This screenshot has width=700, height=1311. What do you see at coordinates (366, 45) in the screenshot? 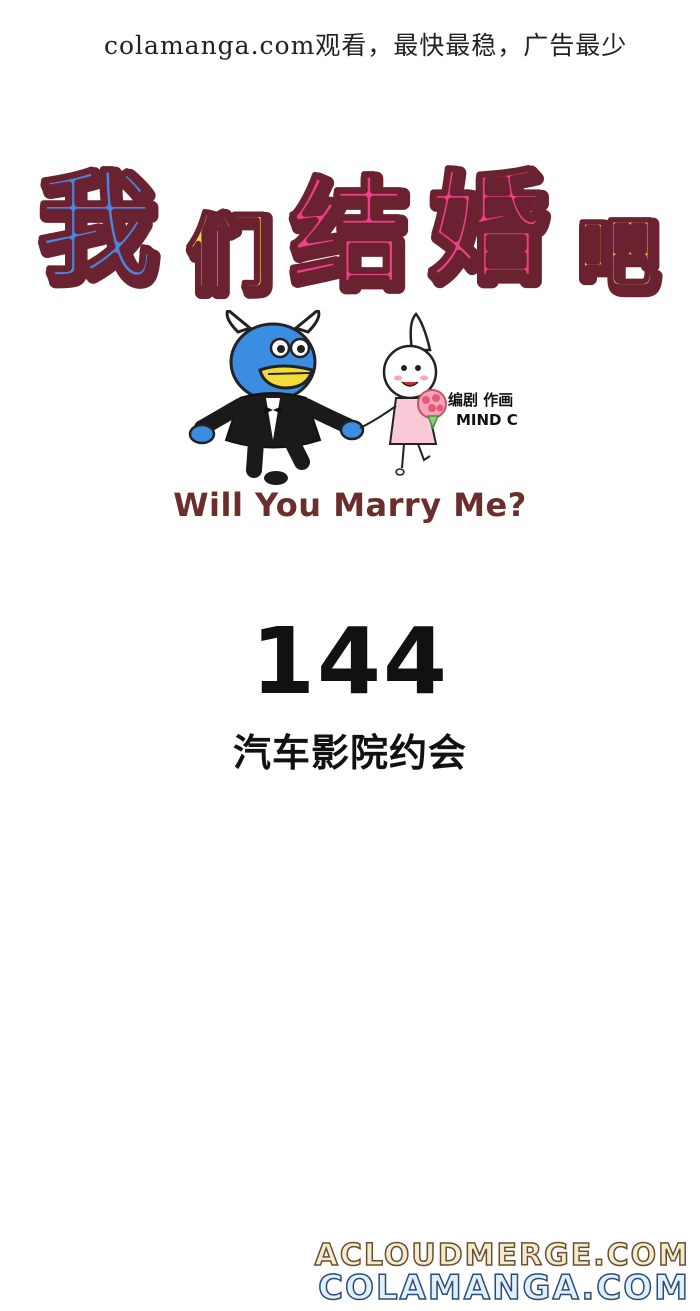
I see `top-watermark-text: colamanga.com观看，最快最稳，广告最少` at bounding box center [366, 45].